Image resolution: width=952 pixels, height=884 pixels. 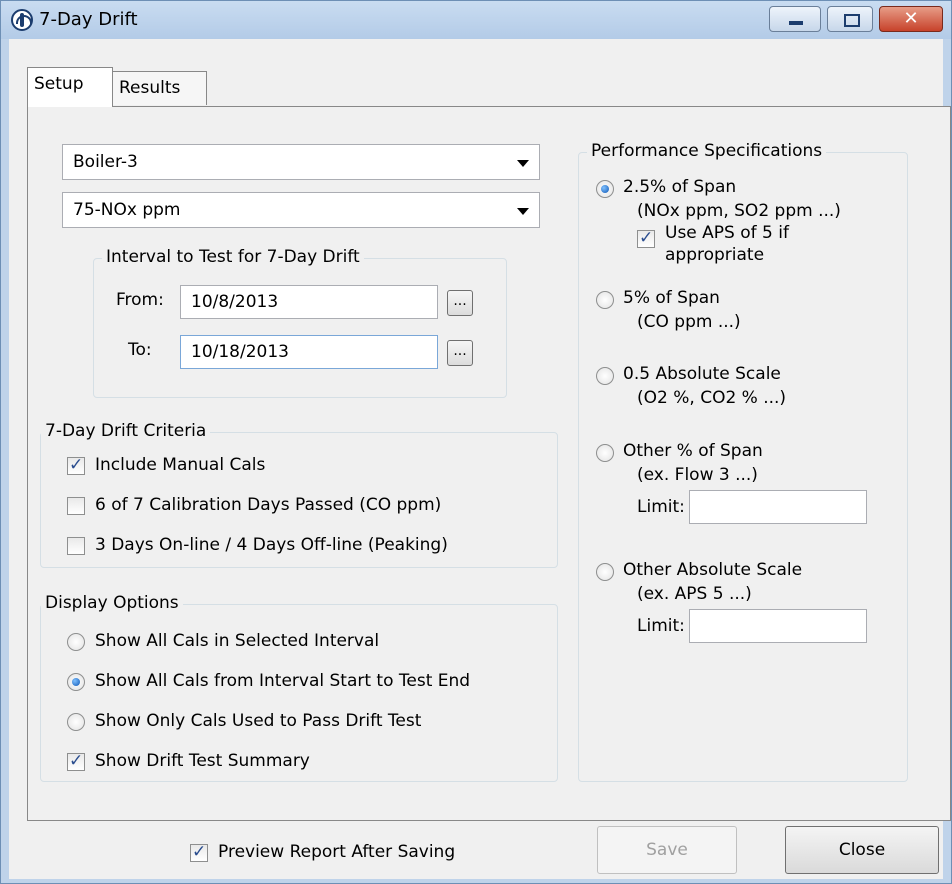 What do you see at coordinates (778, 507) in the screenshot?
I see `other-pct-limit-input` at bounding box center [778, 507].